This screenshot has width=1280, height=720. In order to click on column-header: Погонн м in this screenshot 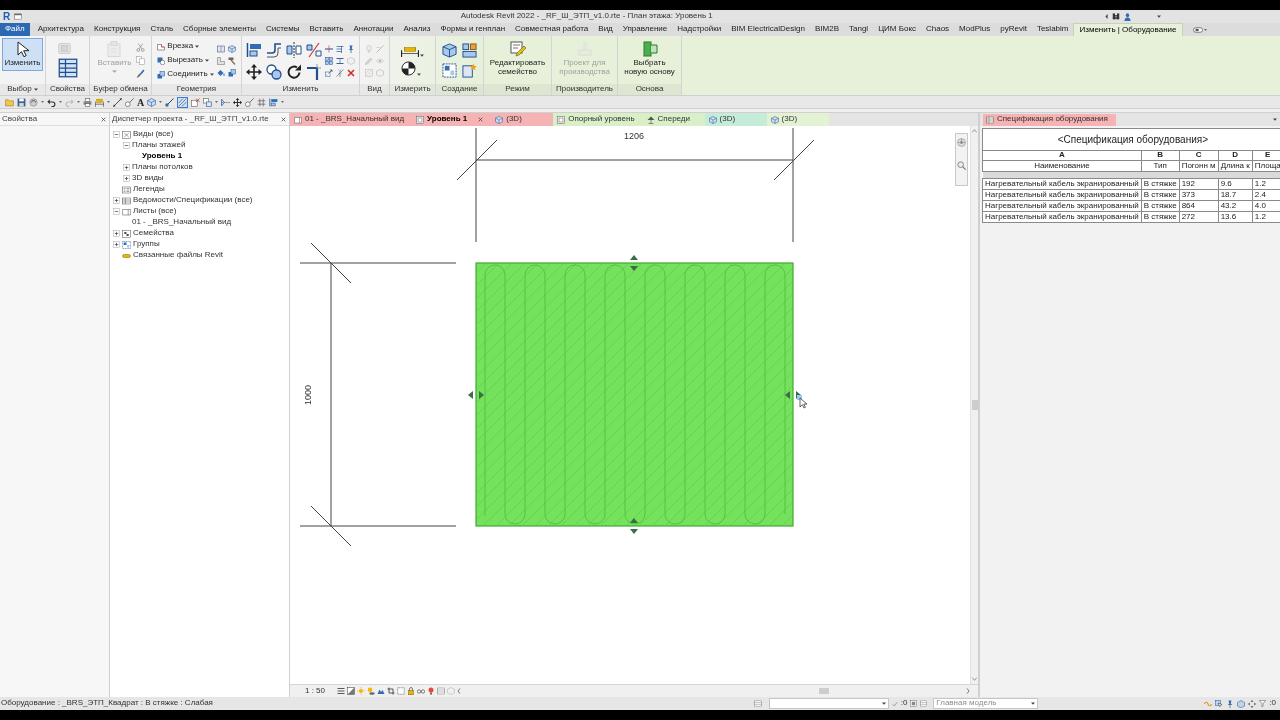, I will do `click(1199, 166)`.